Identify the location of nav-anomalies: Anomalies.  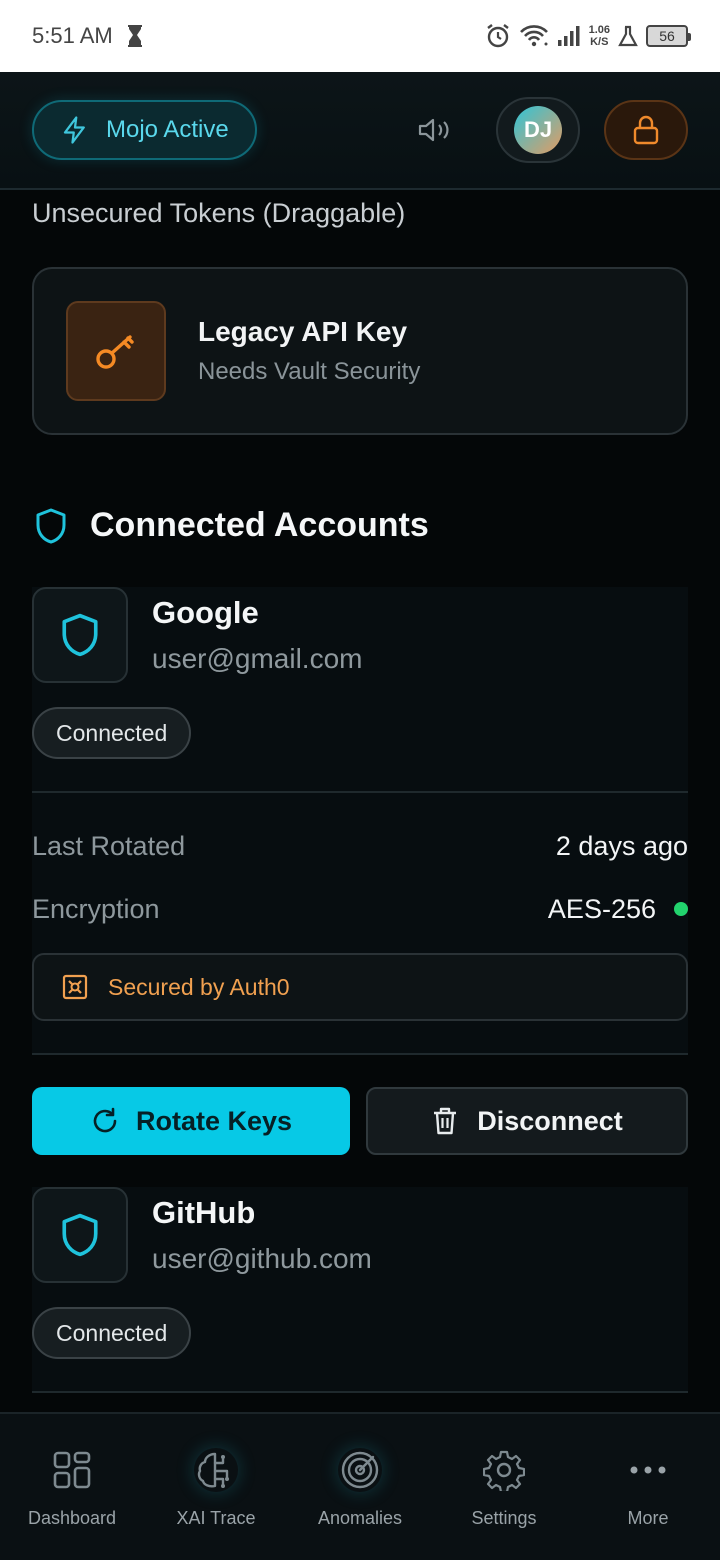
(360, 1487).